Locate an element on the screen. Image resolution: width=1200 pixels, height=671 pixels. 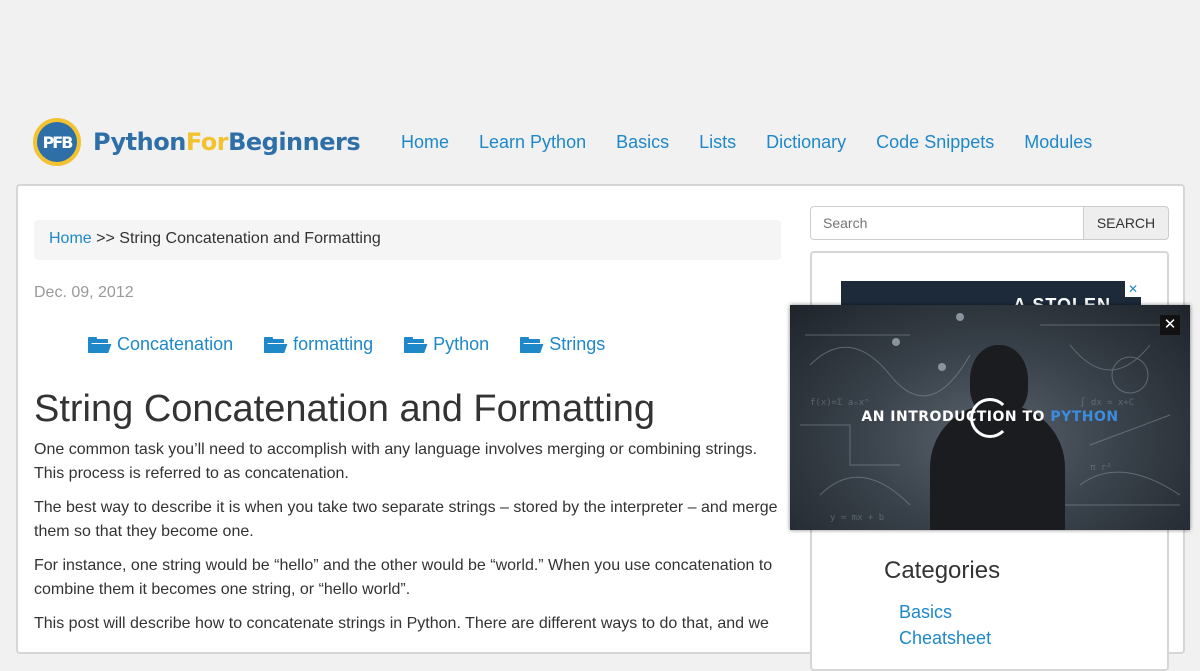
svg-text: f(x)=Σ aₙxⁿ is located at coordinates (840, 403).